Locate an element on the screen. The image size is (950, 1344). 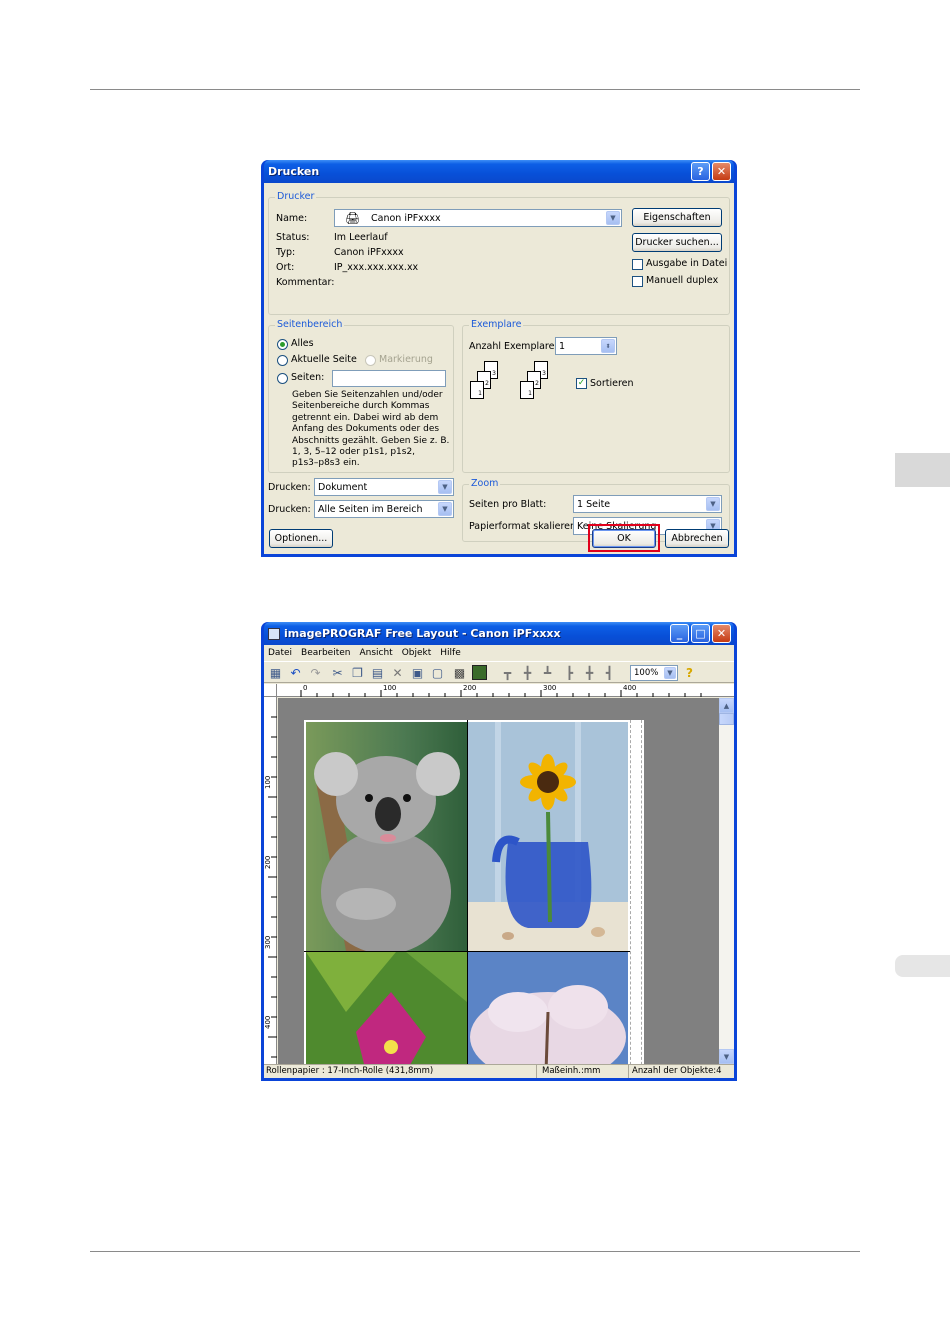
pages-per-sheet-select: 1 Seite ▼ is located at coordinates (647, 504).